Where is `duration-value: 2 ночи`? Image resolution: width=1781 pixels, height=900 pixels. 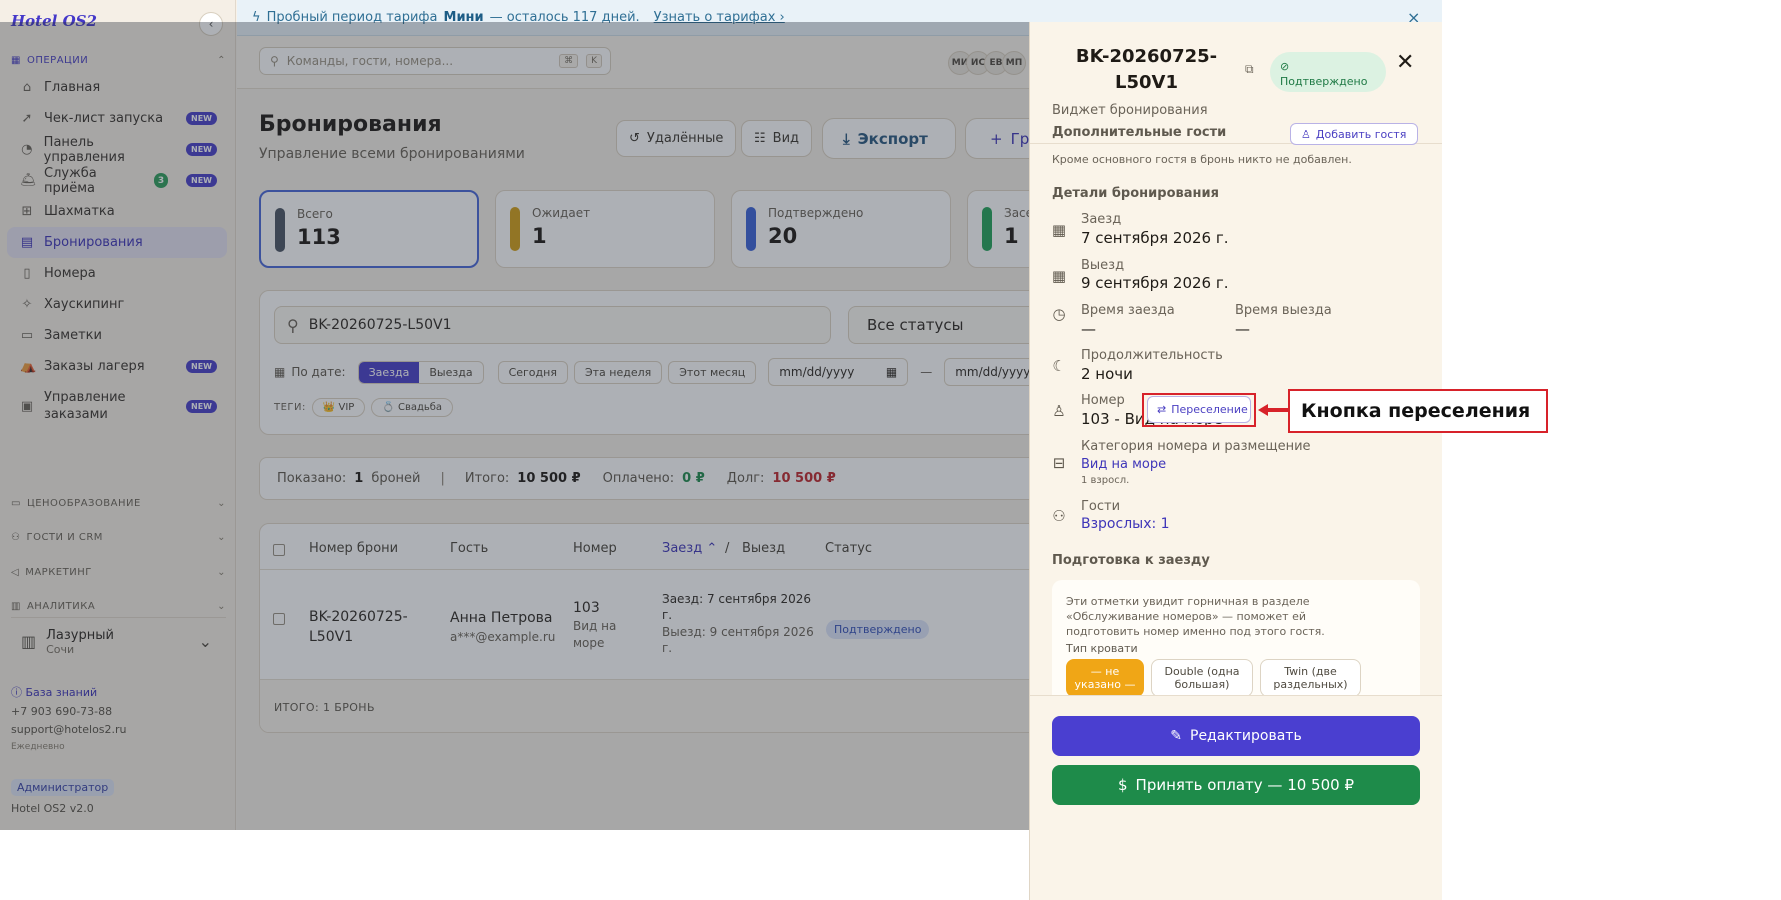
duration-value: 2 ночи is located at coordinates (1107, 374).